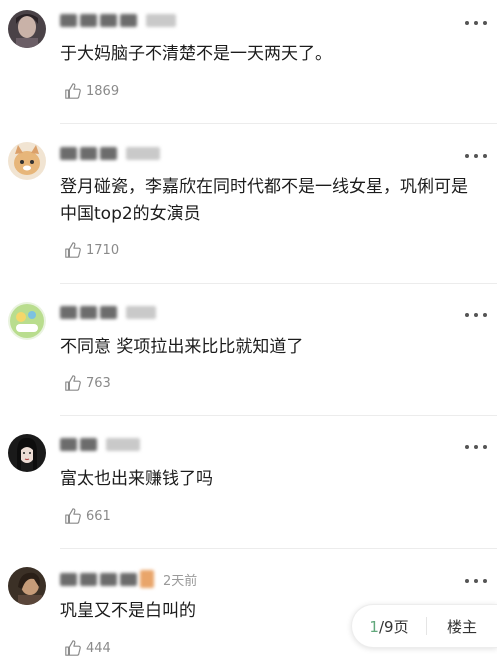 Image resolution: width=497 pixels, height=669 pixels. What do you see at coordinates (136, 479) in the screenshot?
I see `comment-text: 富太也出来赚钱了吗` at bounding box center [136, 479].